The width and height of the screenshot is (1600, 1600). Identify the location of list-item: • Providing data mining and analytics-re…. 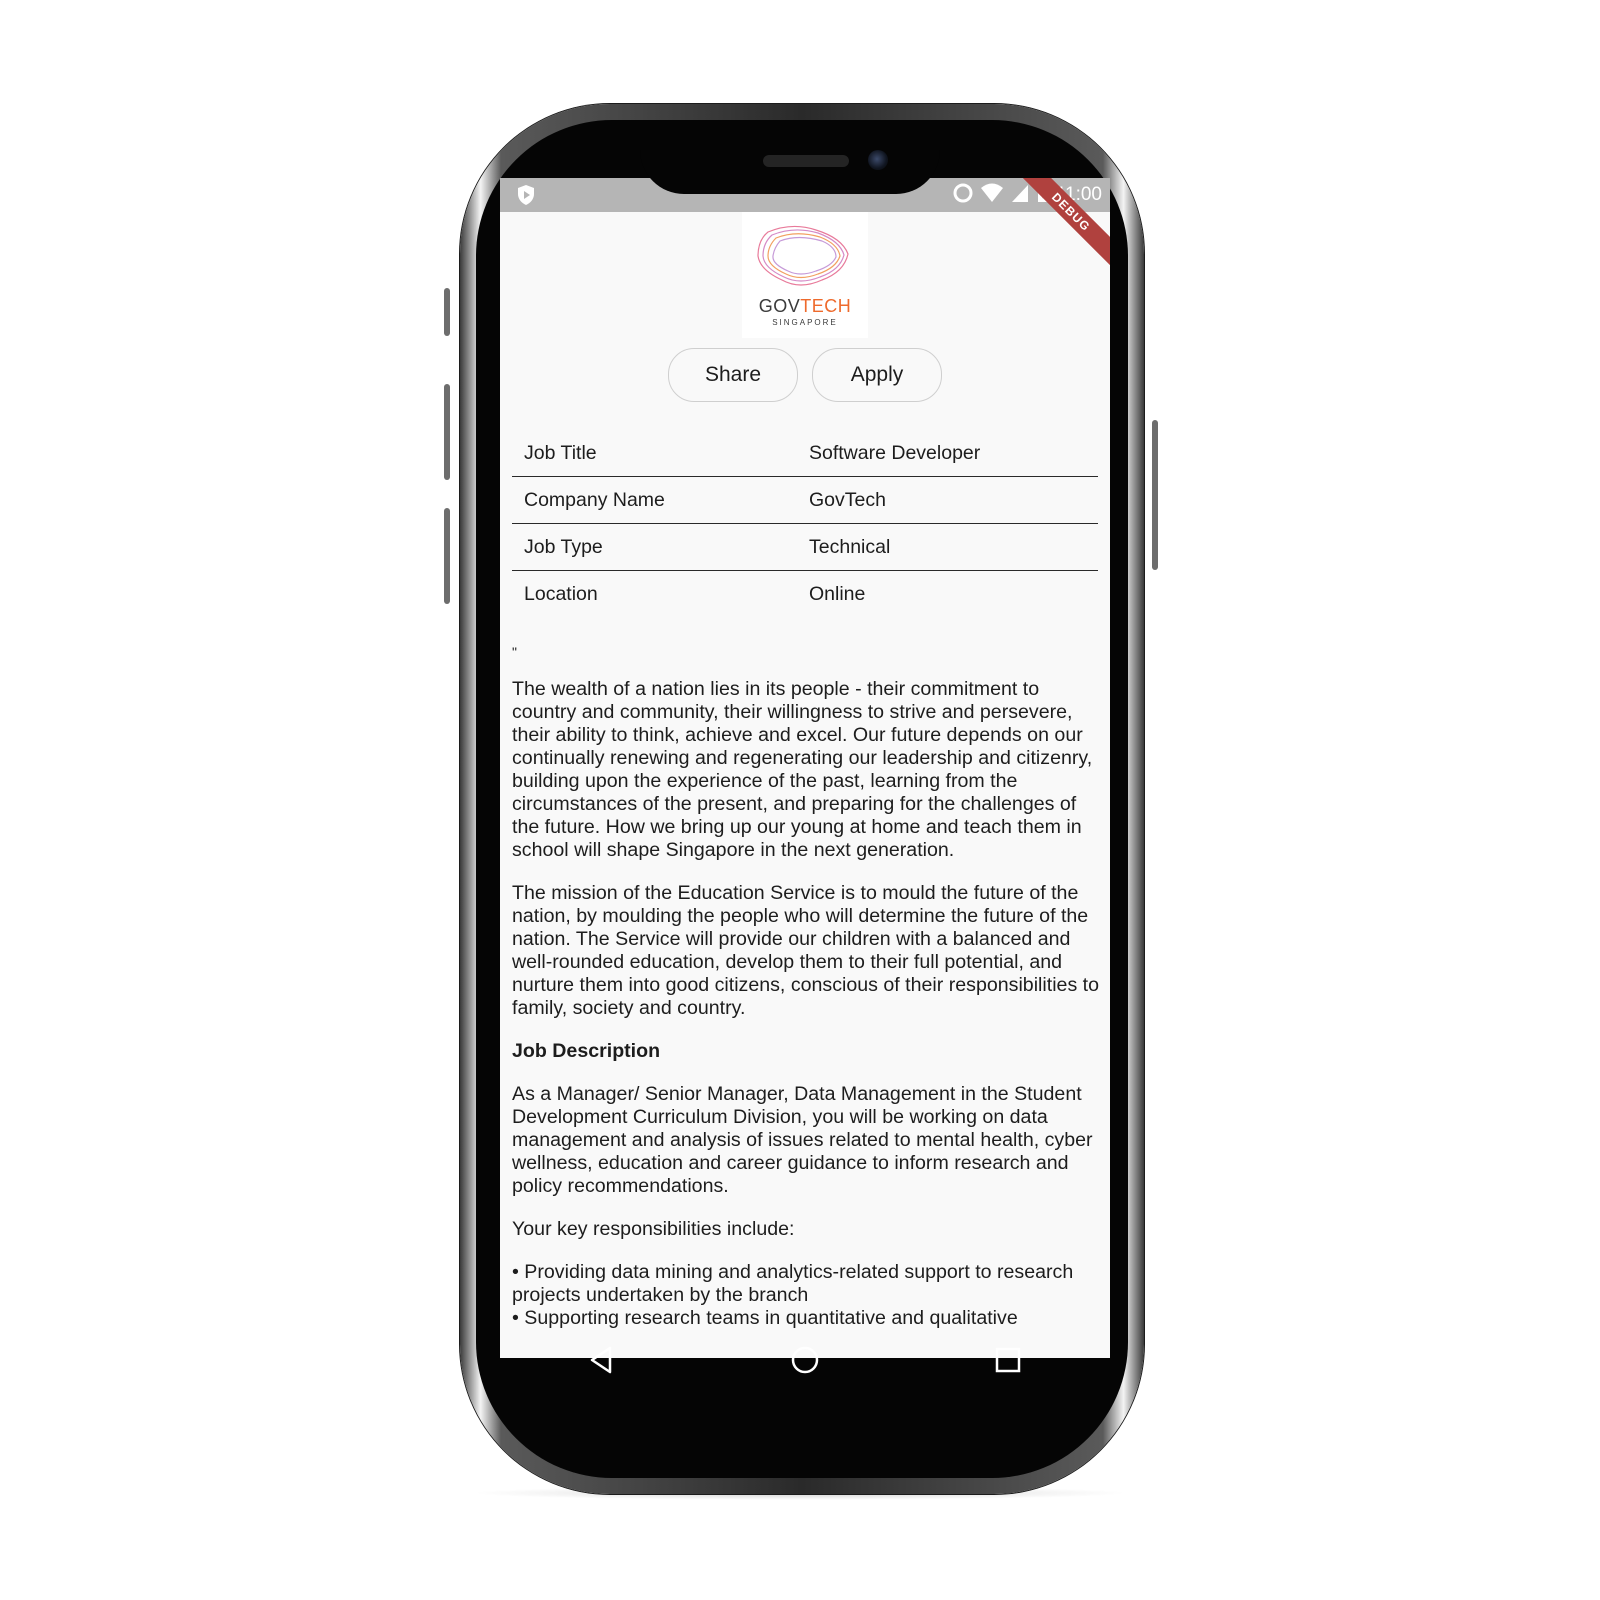
(793, 1283).